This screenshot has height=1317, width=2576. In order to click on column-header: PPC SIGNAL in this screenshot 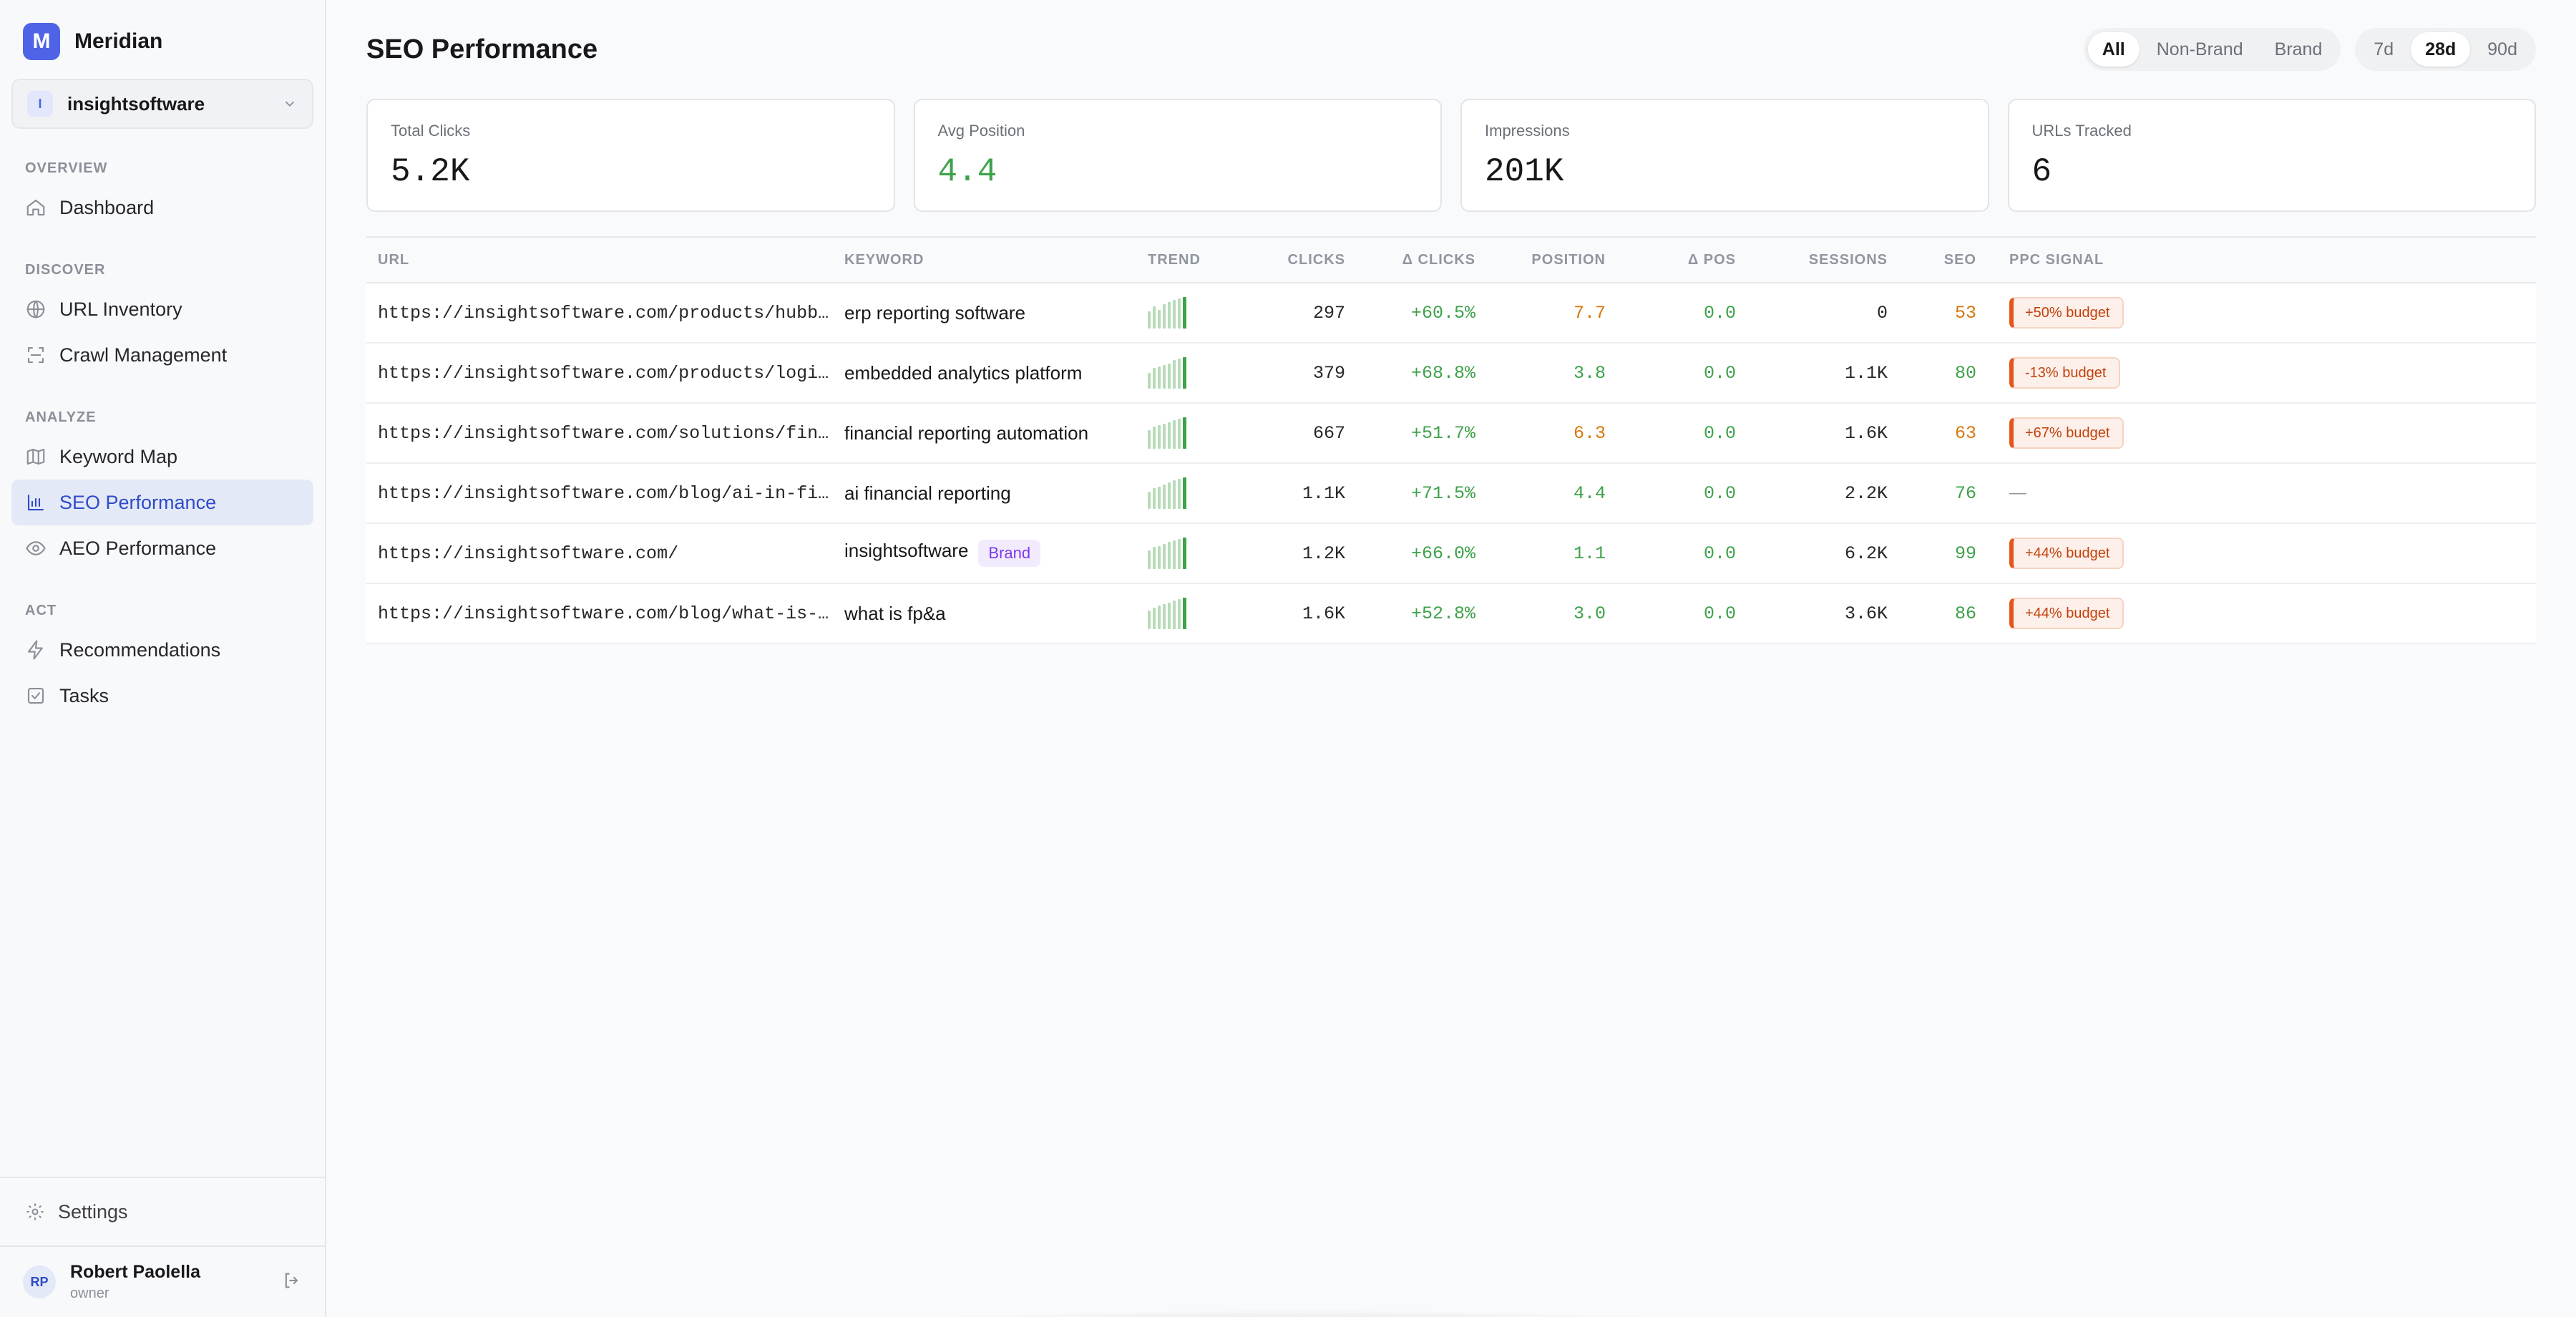, I will do `click(2256, 260)`.